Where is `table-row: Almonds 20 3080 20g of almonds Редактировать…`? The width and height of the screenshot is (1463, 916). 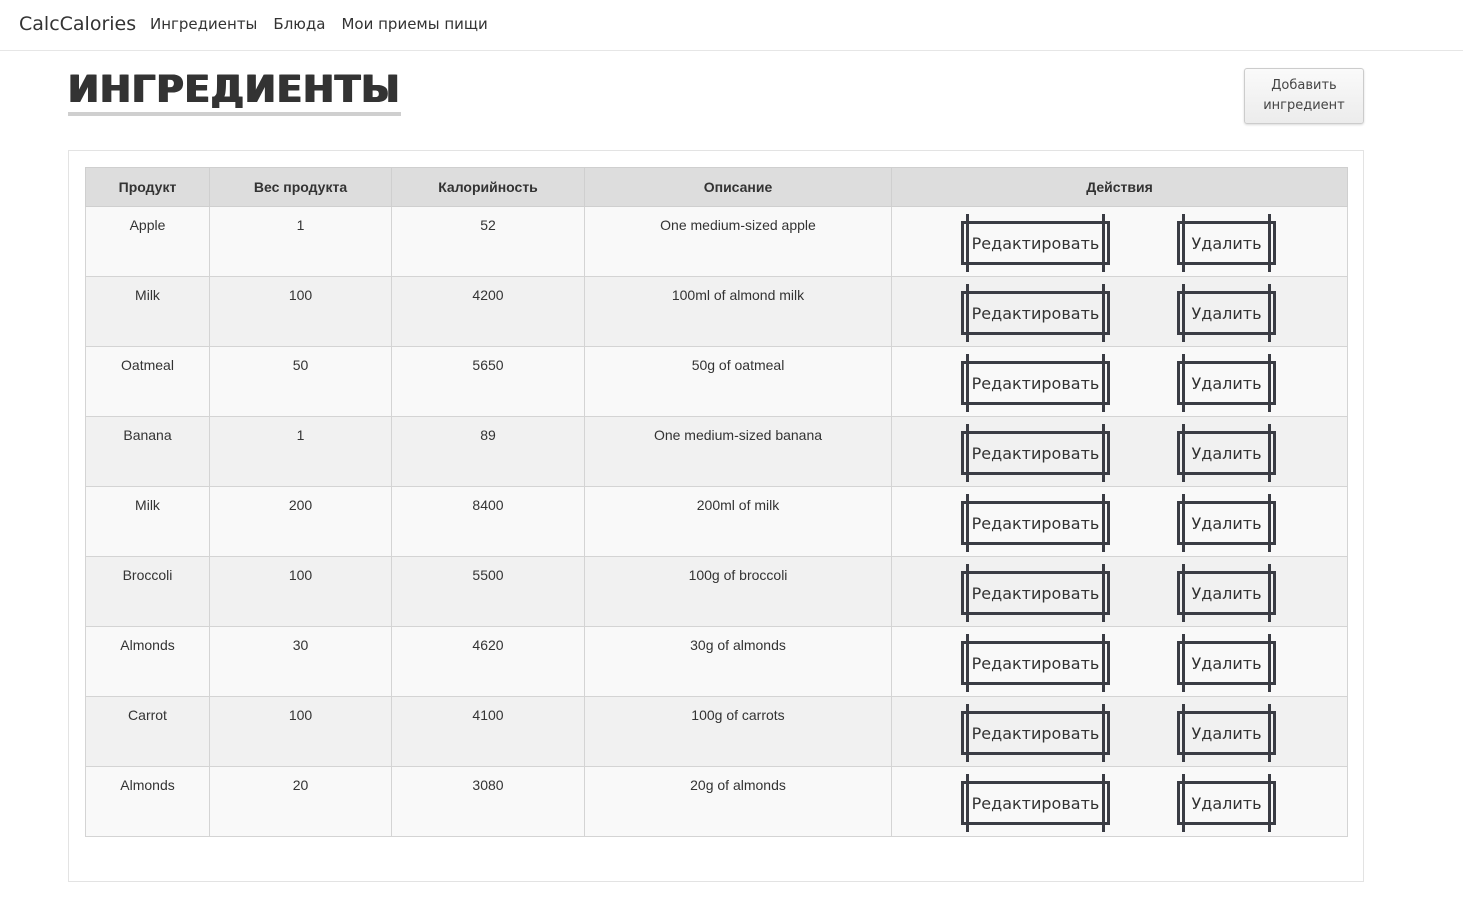 table-row: Almonds 20 3080 20g of almonds Редактировать… is located at coordinates (716, 801).